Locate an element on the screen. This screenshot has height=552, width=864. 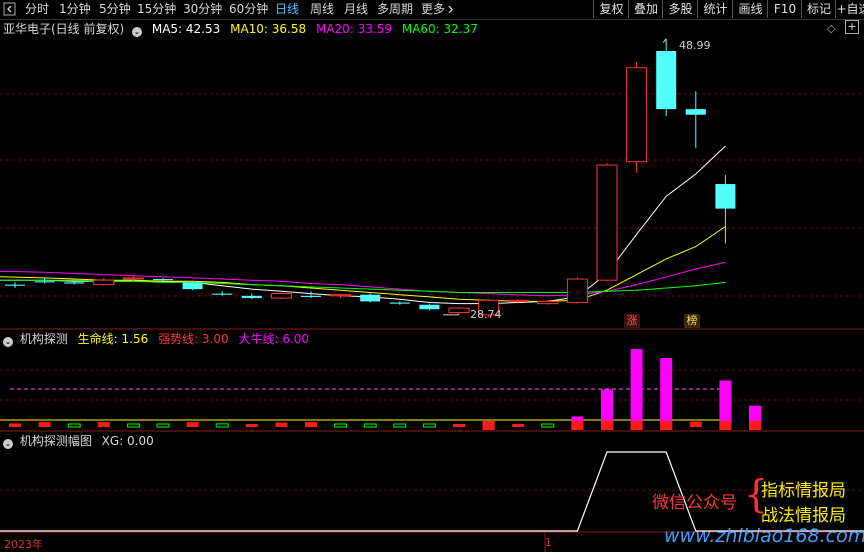
watermark-line1: 指标情报局 is located at coordinates (803, 491).